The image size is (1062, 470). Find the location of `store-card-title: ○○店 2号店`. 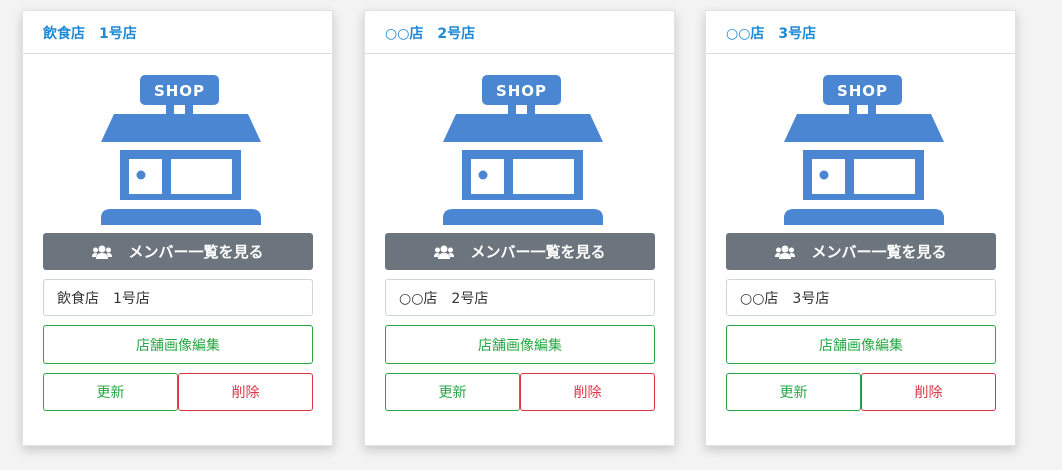

store-card-title: ○○店 2号店 is located at coordinates (519, 32).